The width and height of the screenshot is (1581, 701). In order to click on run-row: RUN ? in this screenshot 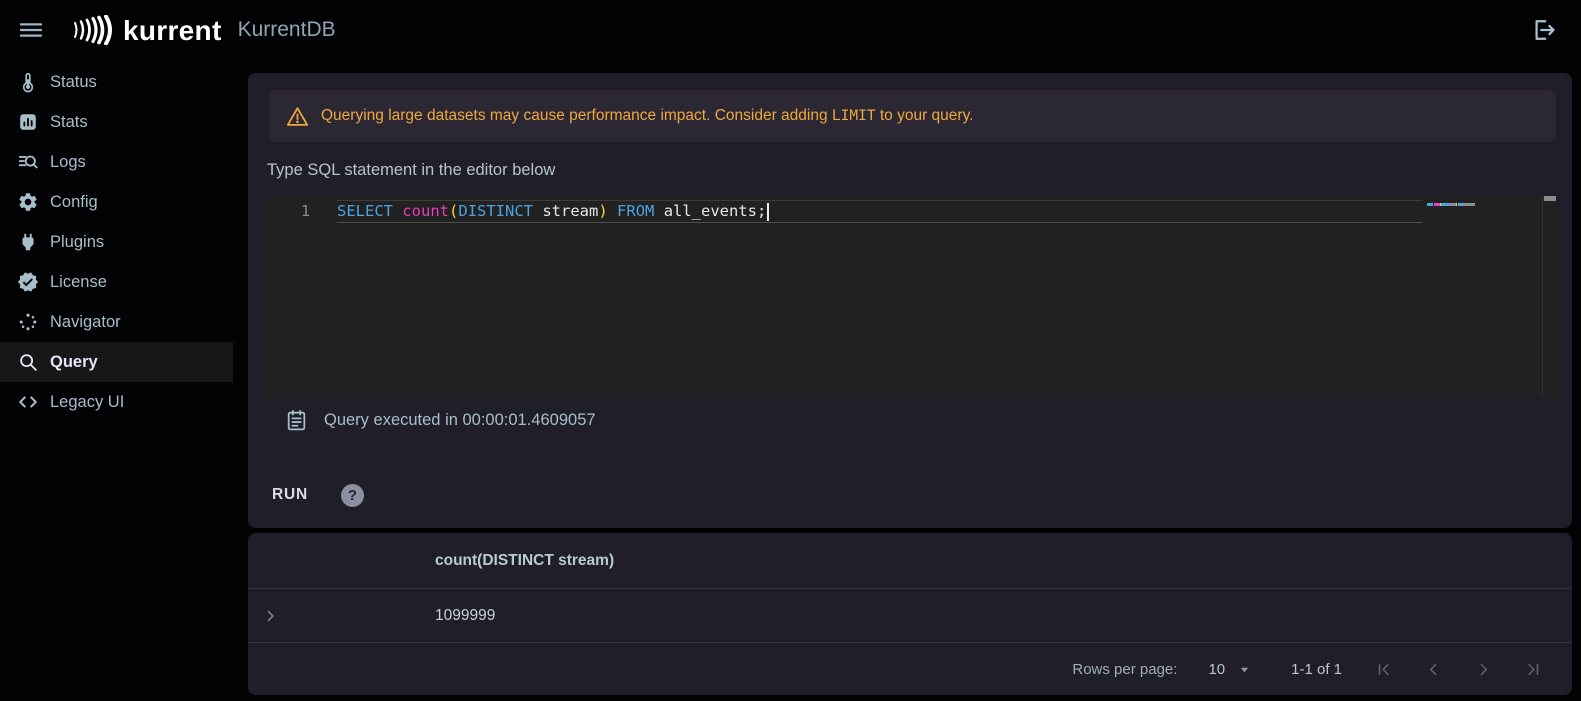, I will do `click(318, 495)`.